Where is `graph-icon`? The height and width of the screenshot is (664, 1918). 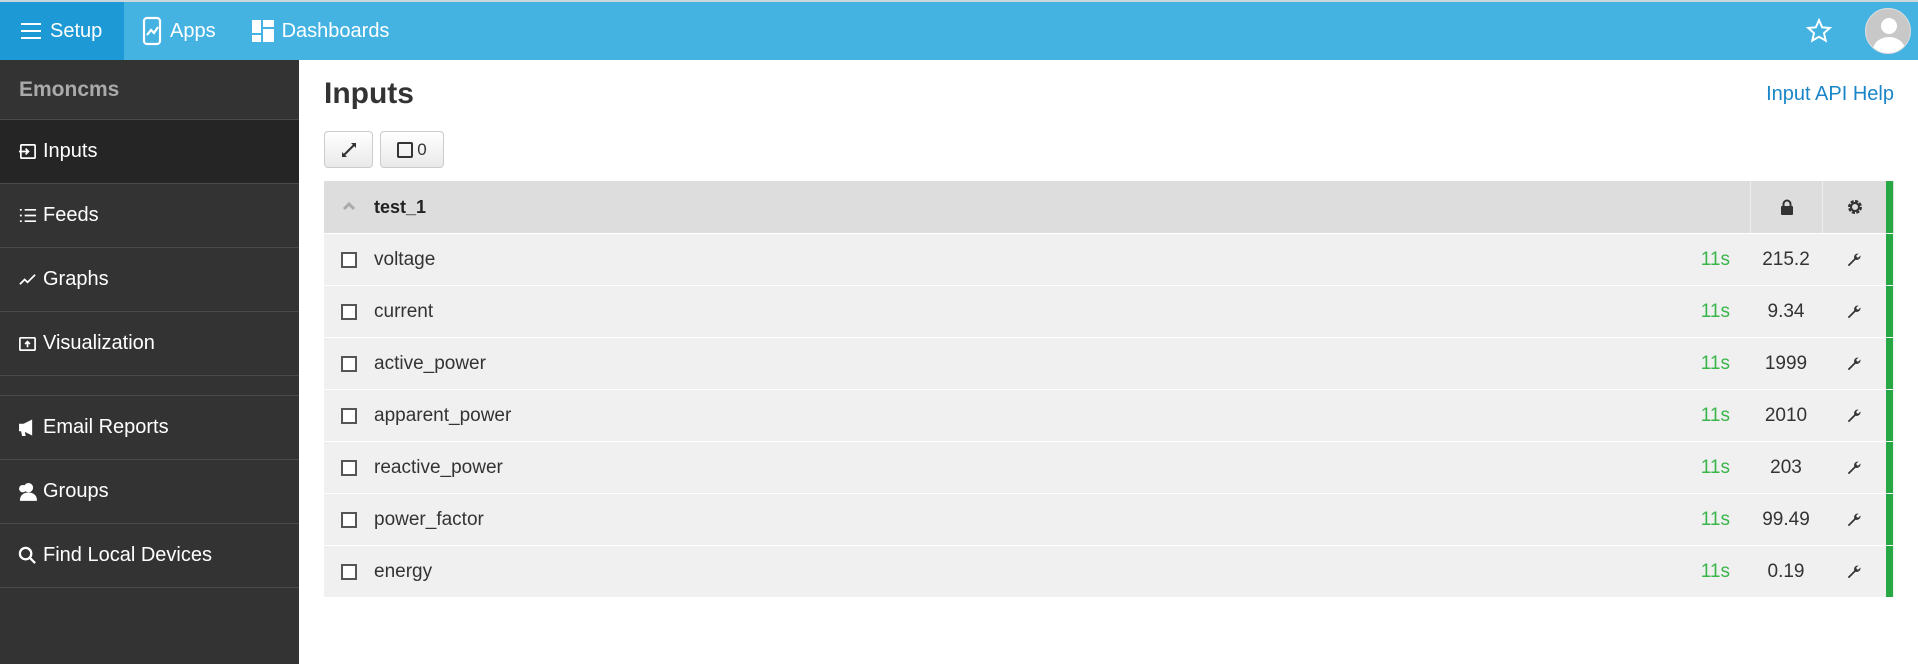
graph-icon is located at coordinates (27, 279).